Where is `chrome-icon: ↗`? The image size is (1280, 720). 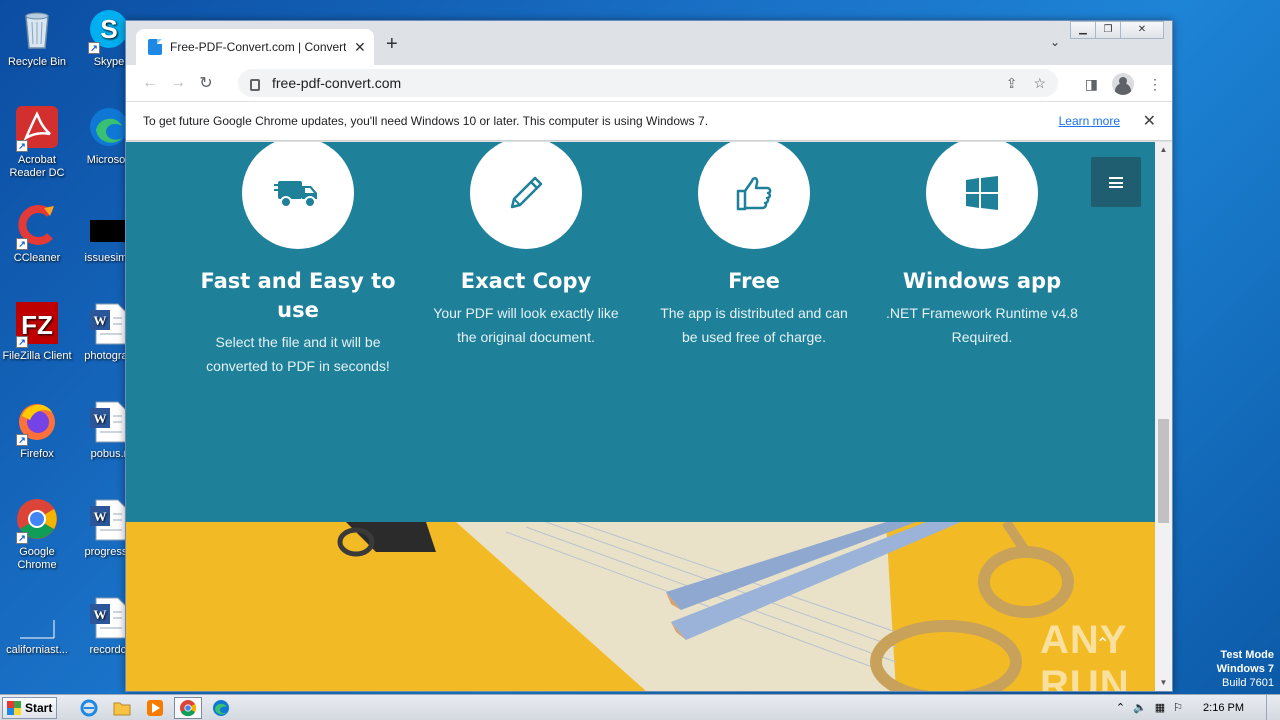
chrome-icon: ↗ is located at coordinates (37, 520).